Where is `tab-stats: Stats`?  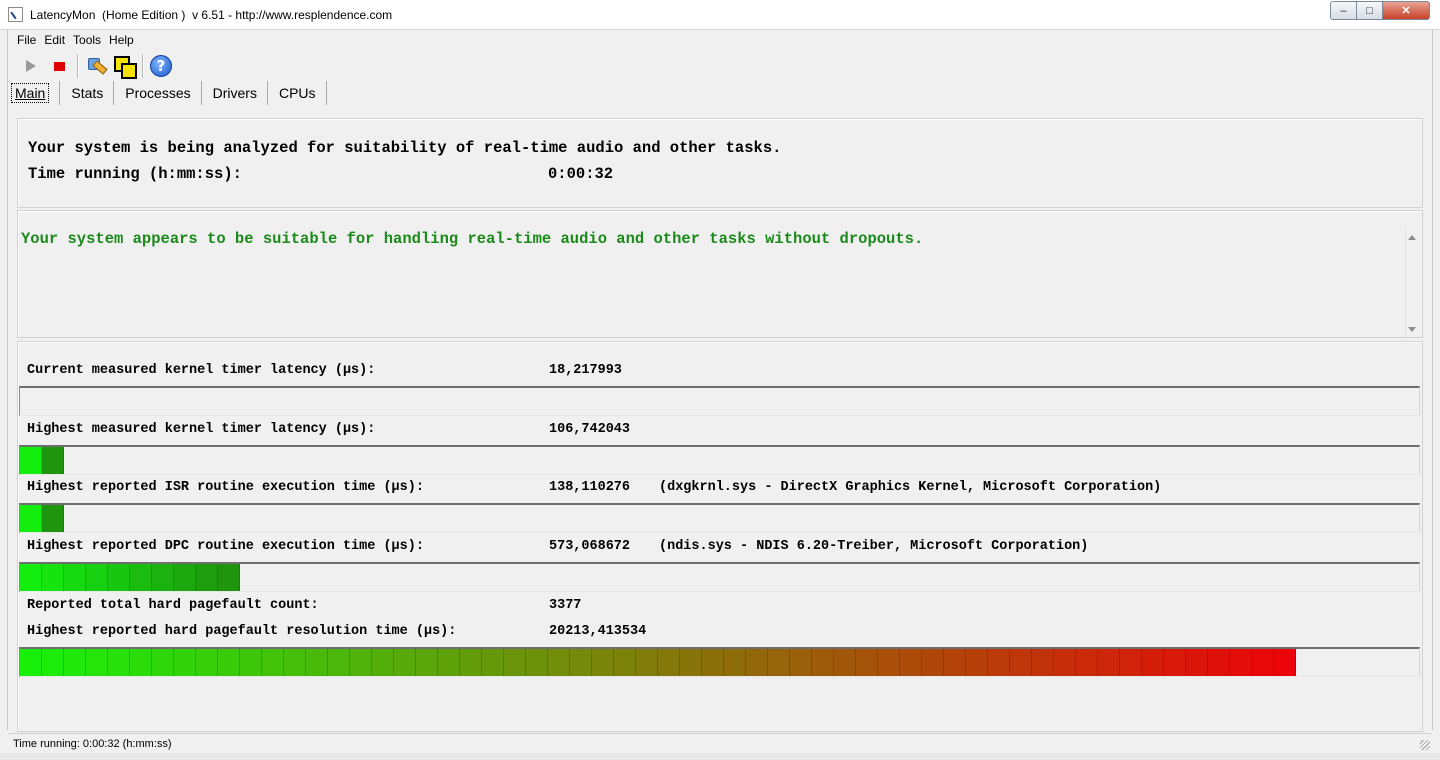 tab-stats: Stats is located at coordinates (87, 93).